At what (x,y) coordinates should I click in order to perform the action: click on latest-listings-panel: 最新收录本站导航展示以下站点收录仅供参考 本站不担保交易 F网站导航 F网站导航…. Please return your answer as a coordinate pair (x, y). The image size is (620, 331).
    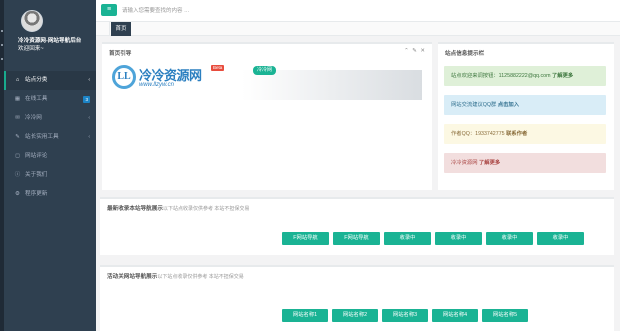
    Looking at the image, I should click on (357, 226).